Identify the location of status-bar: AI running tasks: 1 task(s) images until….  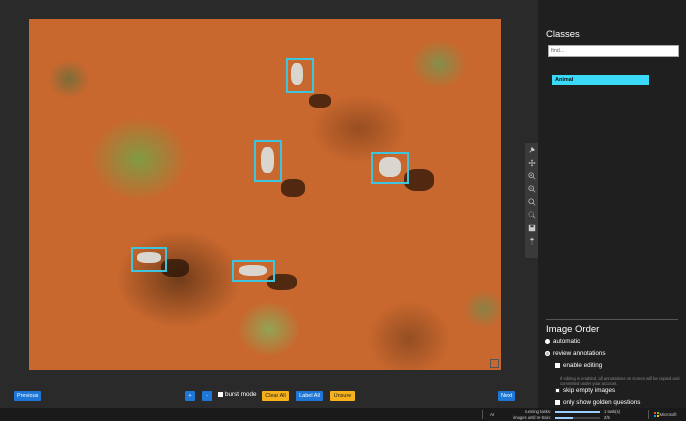
(343, 414).